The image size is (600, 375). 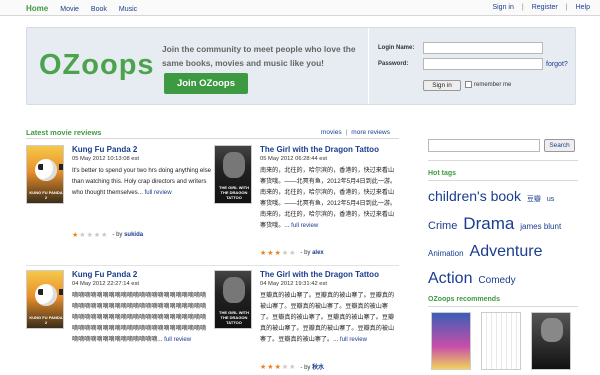 I want to click on tag-link: 豆瓣, so click(x=534, y=199).